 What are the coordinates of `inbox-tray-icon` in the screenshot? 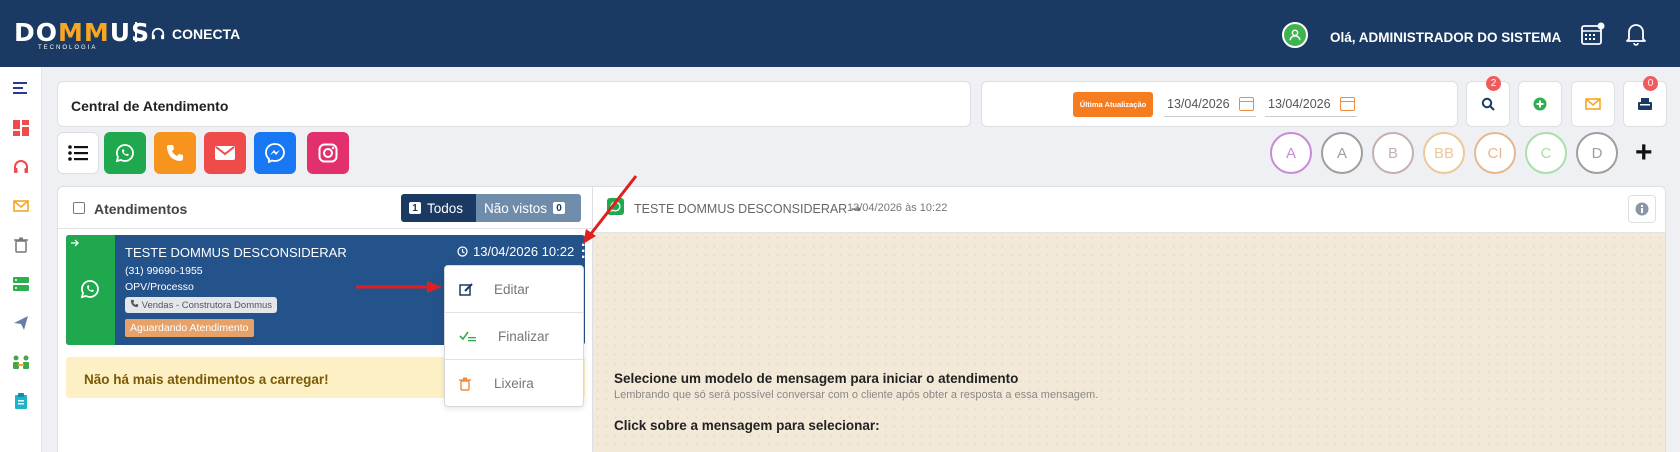 It's located at (1645, 104).